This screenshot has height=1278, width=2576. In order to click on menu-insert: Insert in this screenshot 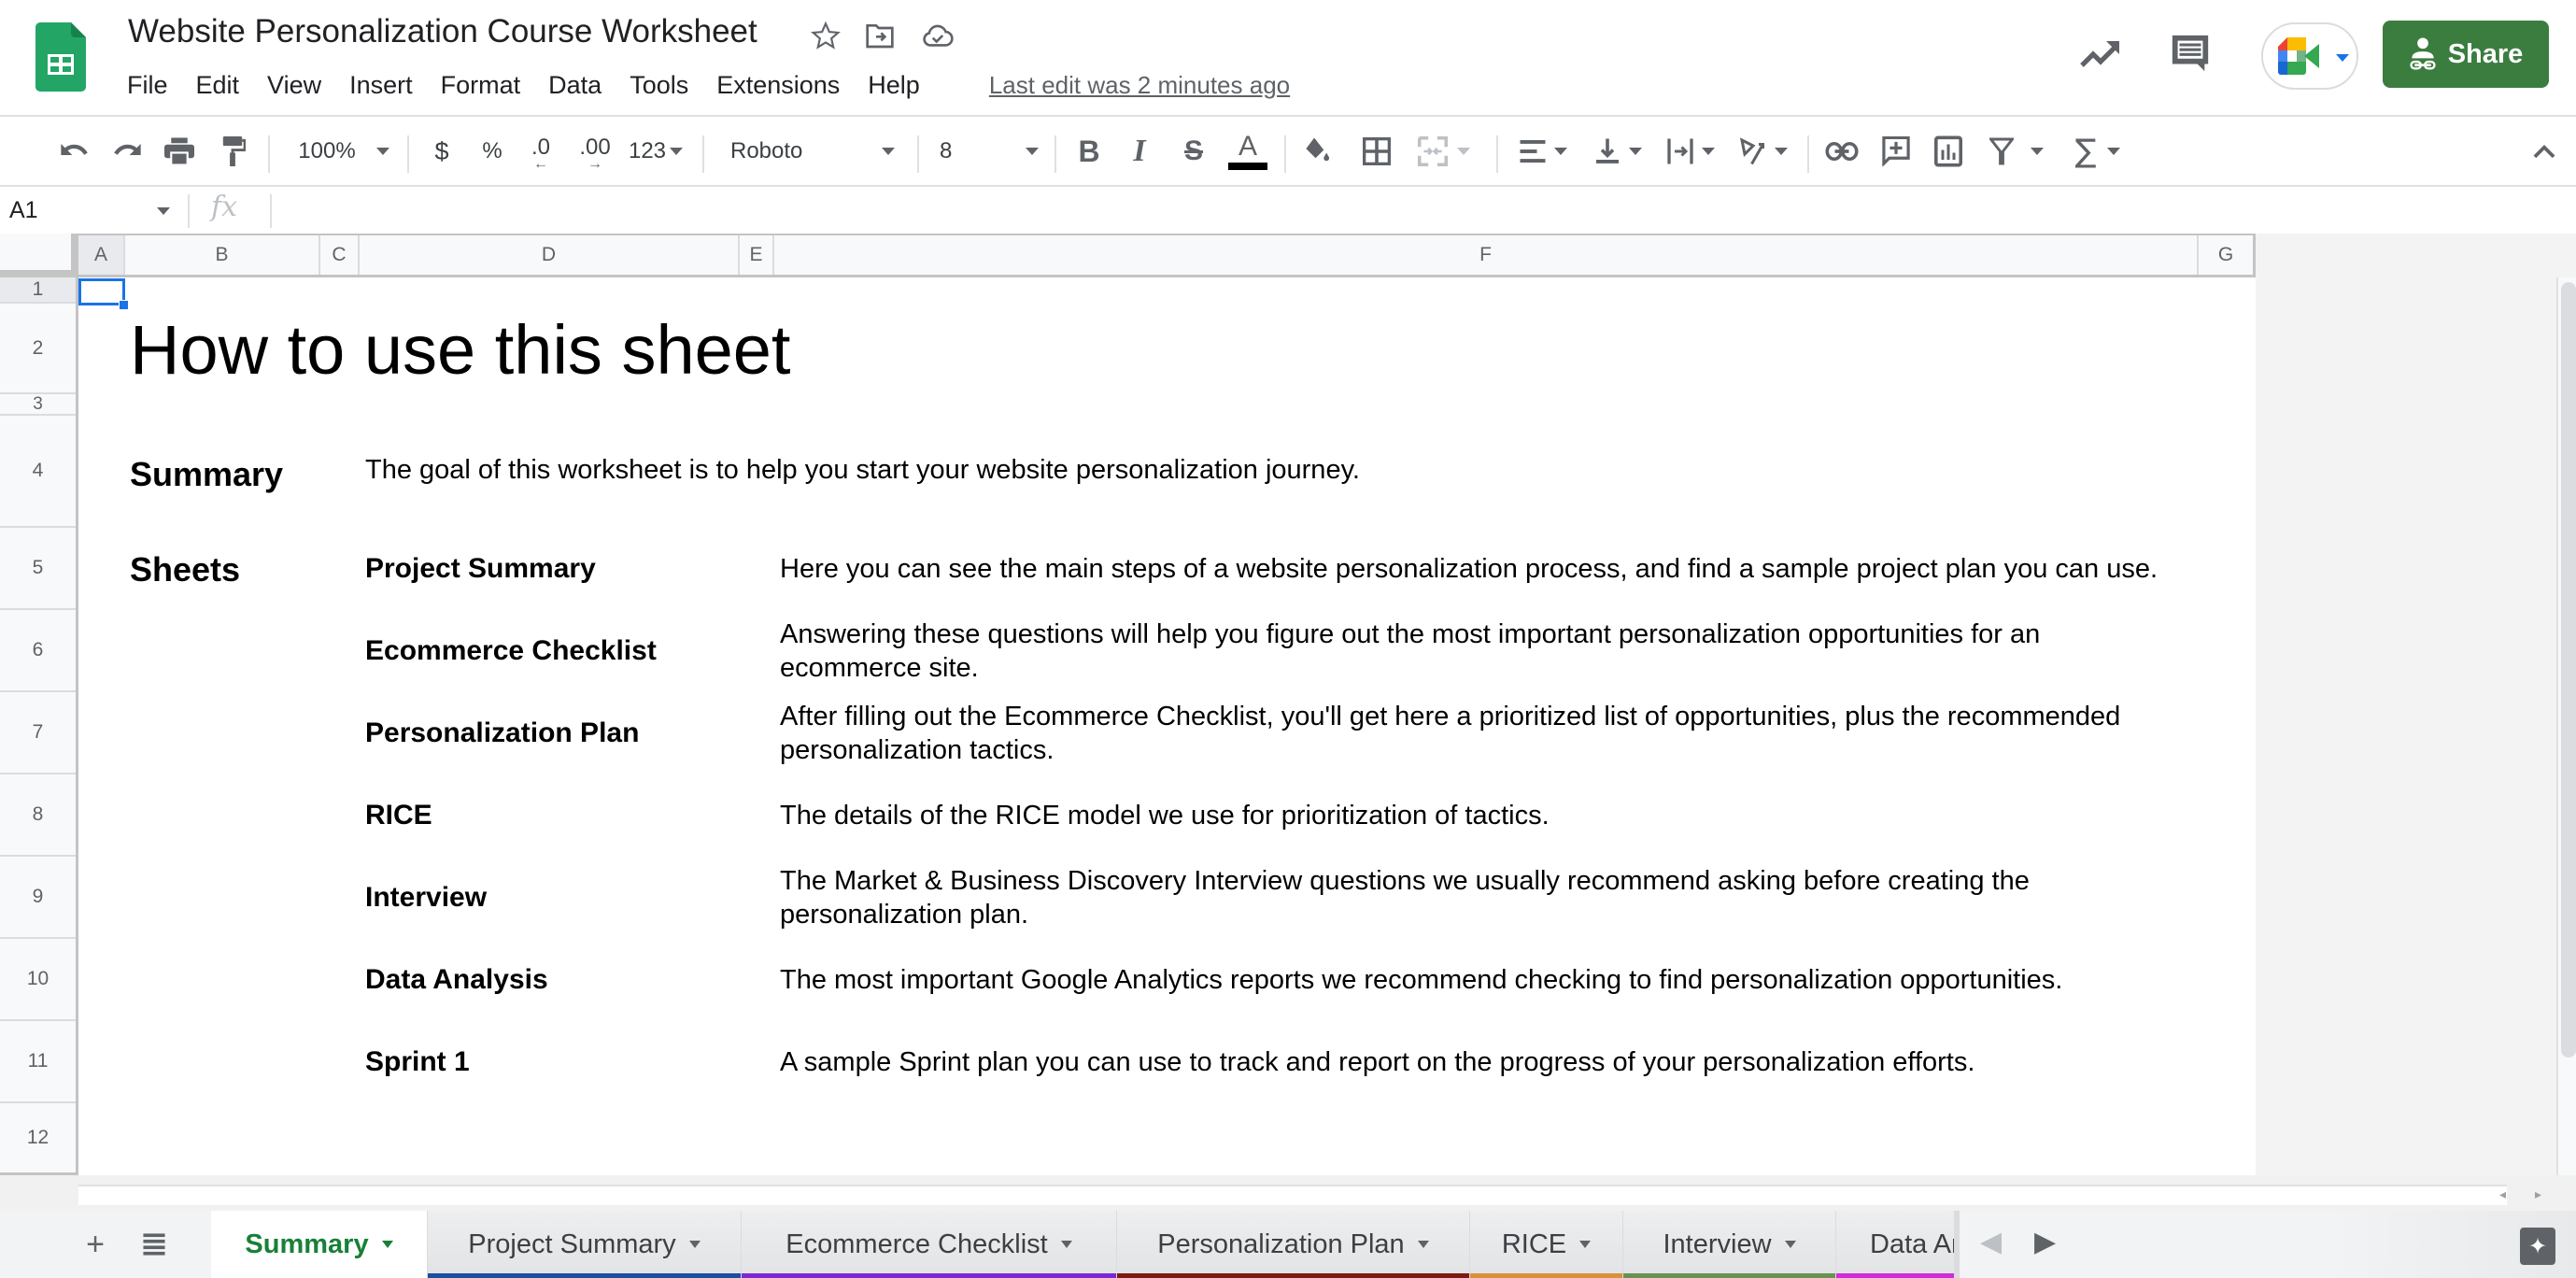, I will do `click(381, 85)`.